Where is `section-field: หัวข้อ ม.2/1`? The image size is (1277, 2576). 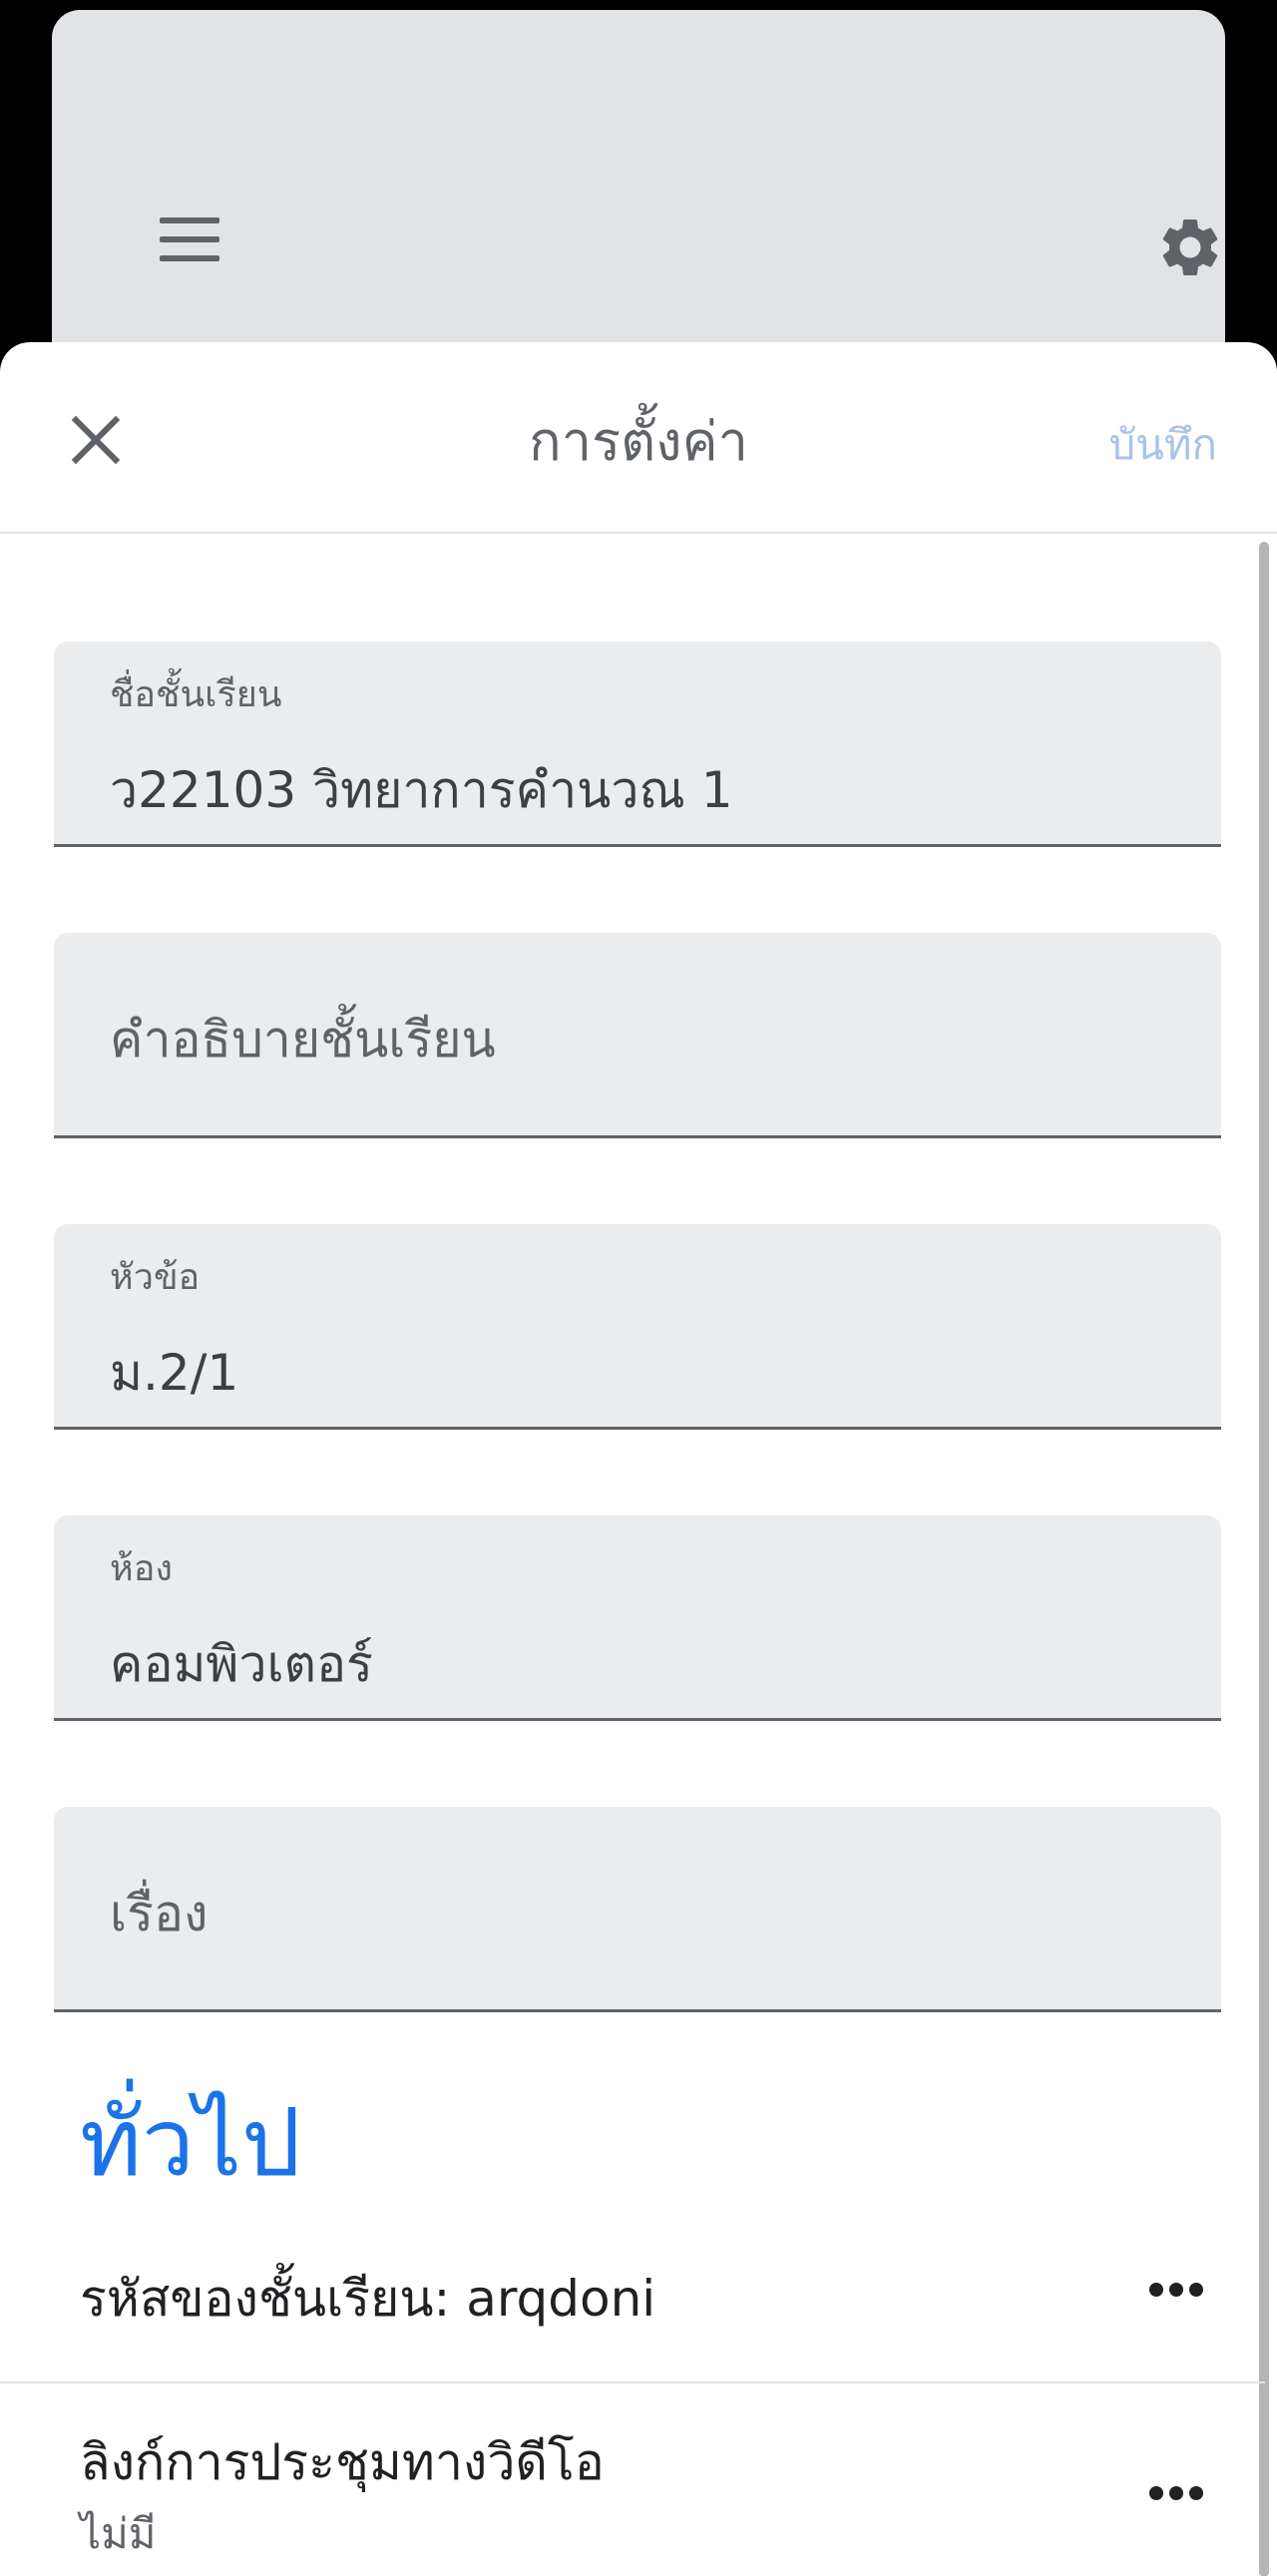 section-field: หัวข้อ ม.2/1 is located at coordinates (637, 1327).